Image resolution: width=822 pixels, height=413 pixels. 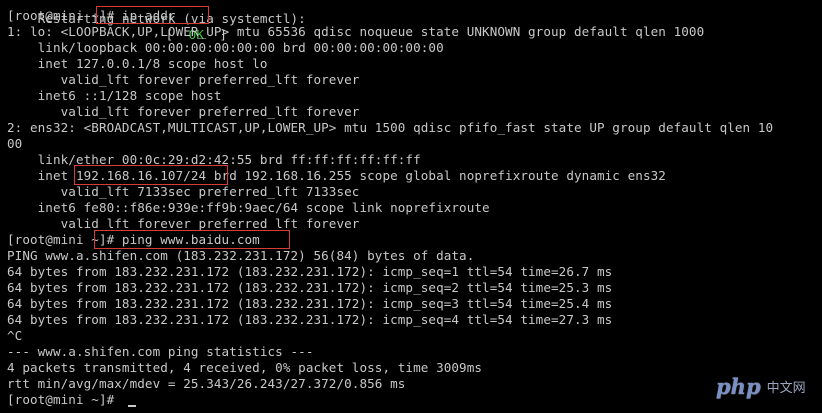 What do you see at coordinates (91, 15) in the screenshot?
I see `terminal-line: [root@mini ~]# ip addr` at bounding box center [91, 15].